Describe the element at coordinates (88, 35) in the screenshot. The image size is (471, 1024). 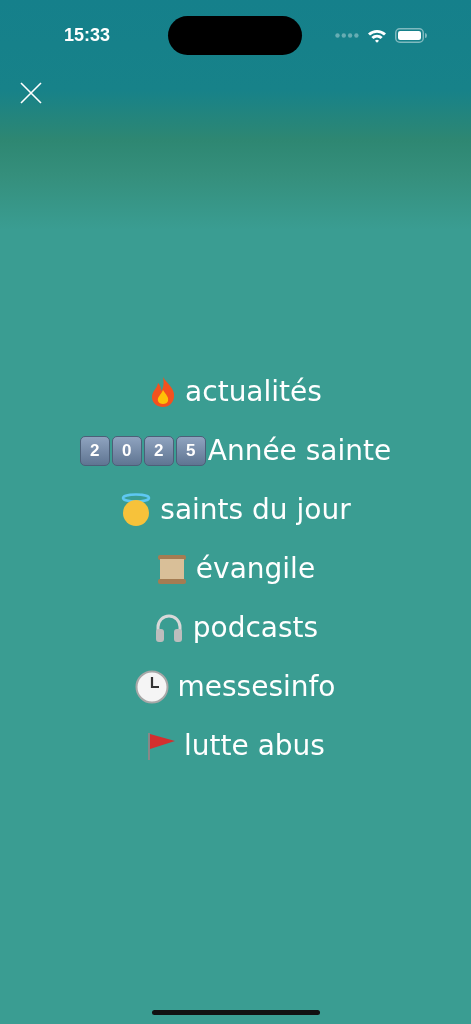
I see `status-time: 15:33` at that location.